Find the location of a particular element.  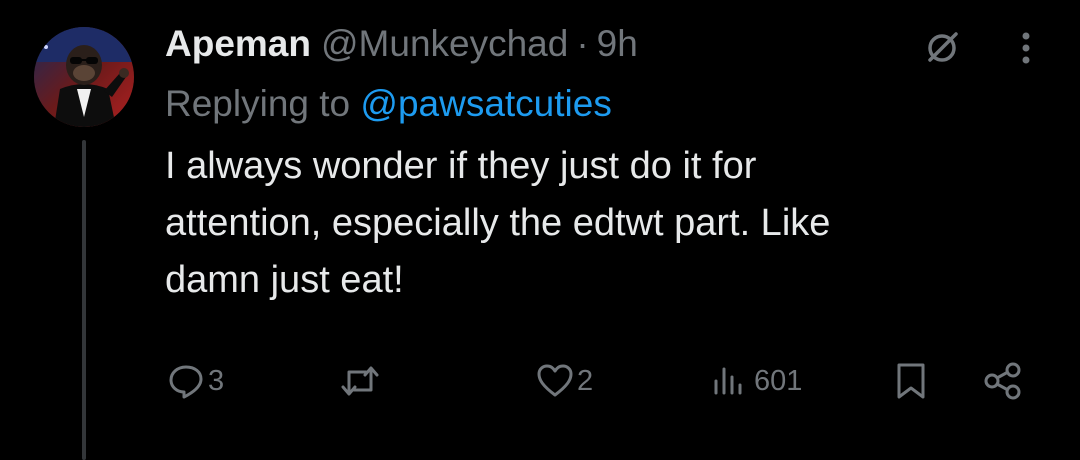

replying-to-mention: @pawsatcuties is located at coordinates (485, 103).